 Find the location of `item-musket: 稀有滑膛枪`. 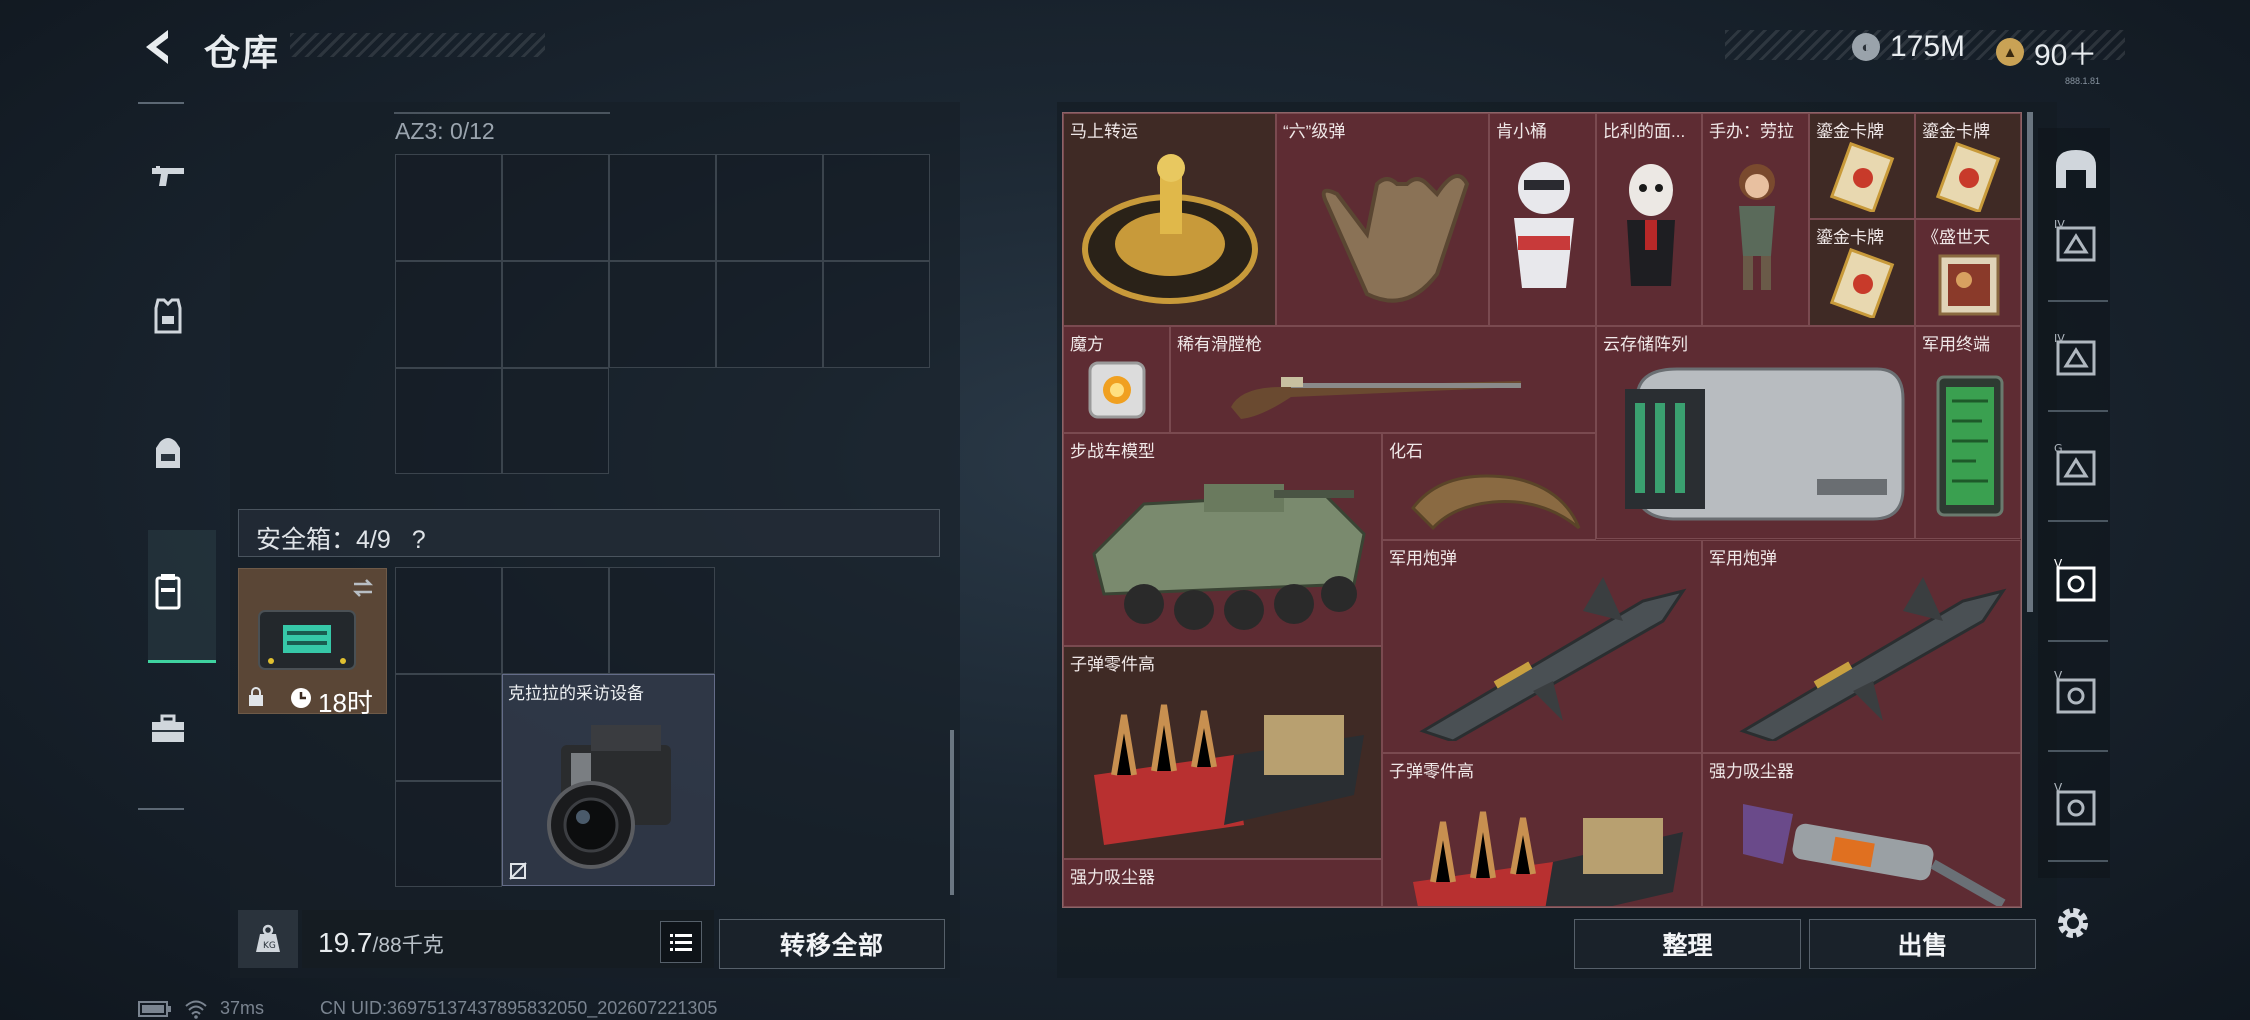

item-musket: 稀有滑膛枪 is located at coordinates (1383, 379).